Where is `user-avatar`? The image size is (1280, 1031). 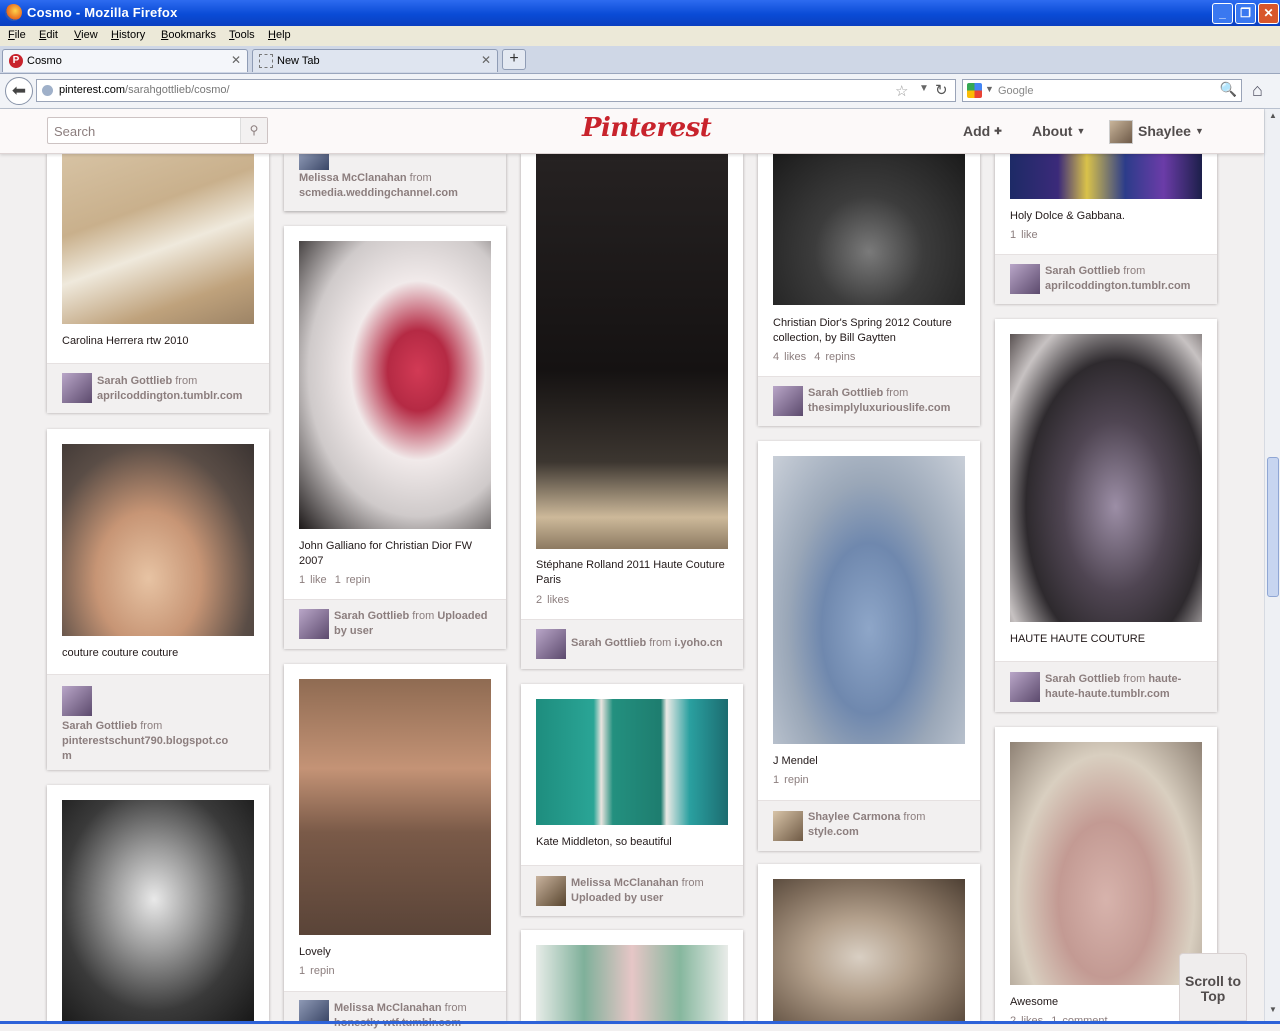 user-avatar is located at coordinates (1121, 132).